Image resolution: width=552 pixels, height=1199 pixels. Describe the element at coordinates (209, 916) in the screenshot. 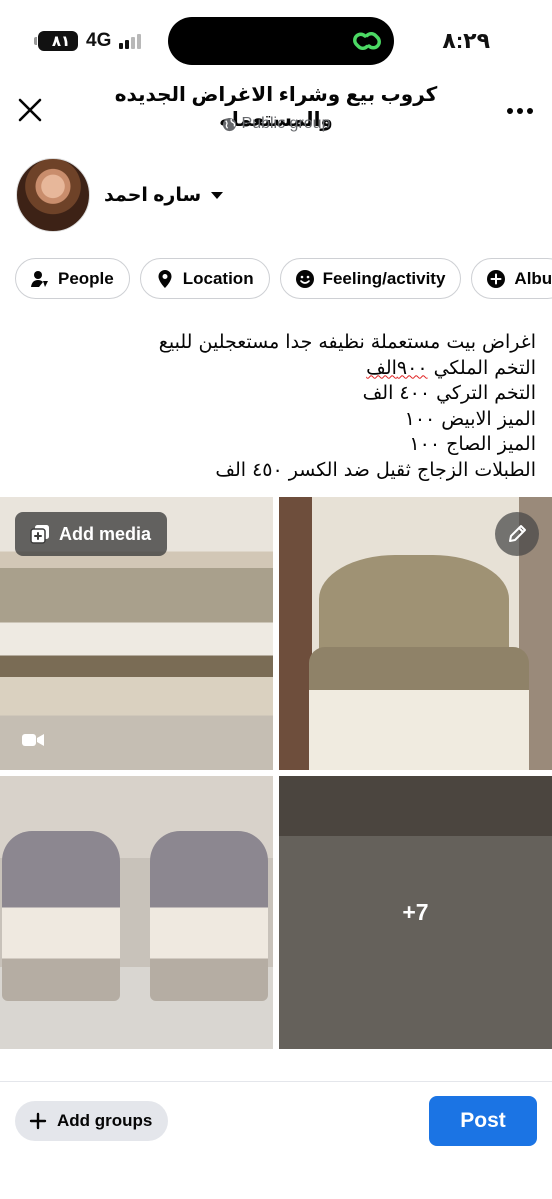

I see `chair-right` at that location.